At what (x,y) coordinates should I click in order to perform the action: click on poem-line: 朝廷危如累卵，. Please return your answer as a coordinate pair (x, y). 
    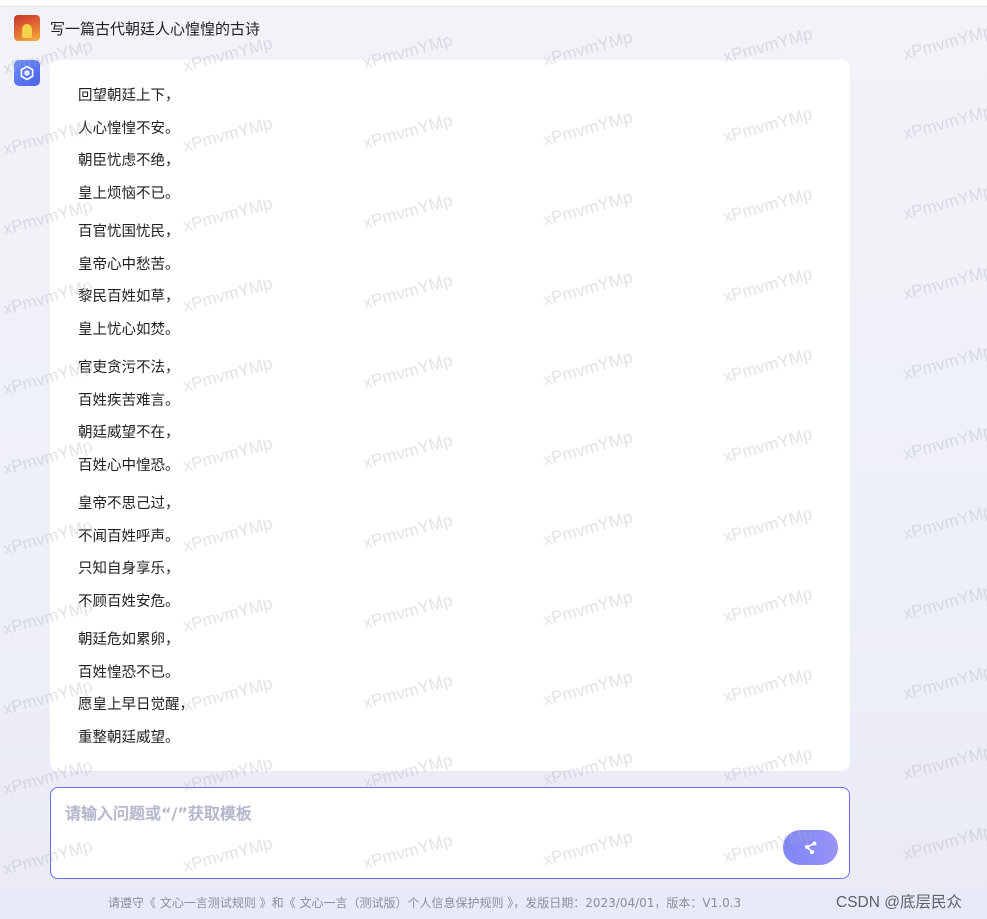
    Looking at the image, I should click on (129, 640).